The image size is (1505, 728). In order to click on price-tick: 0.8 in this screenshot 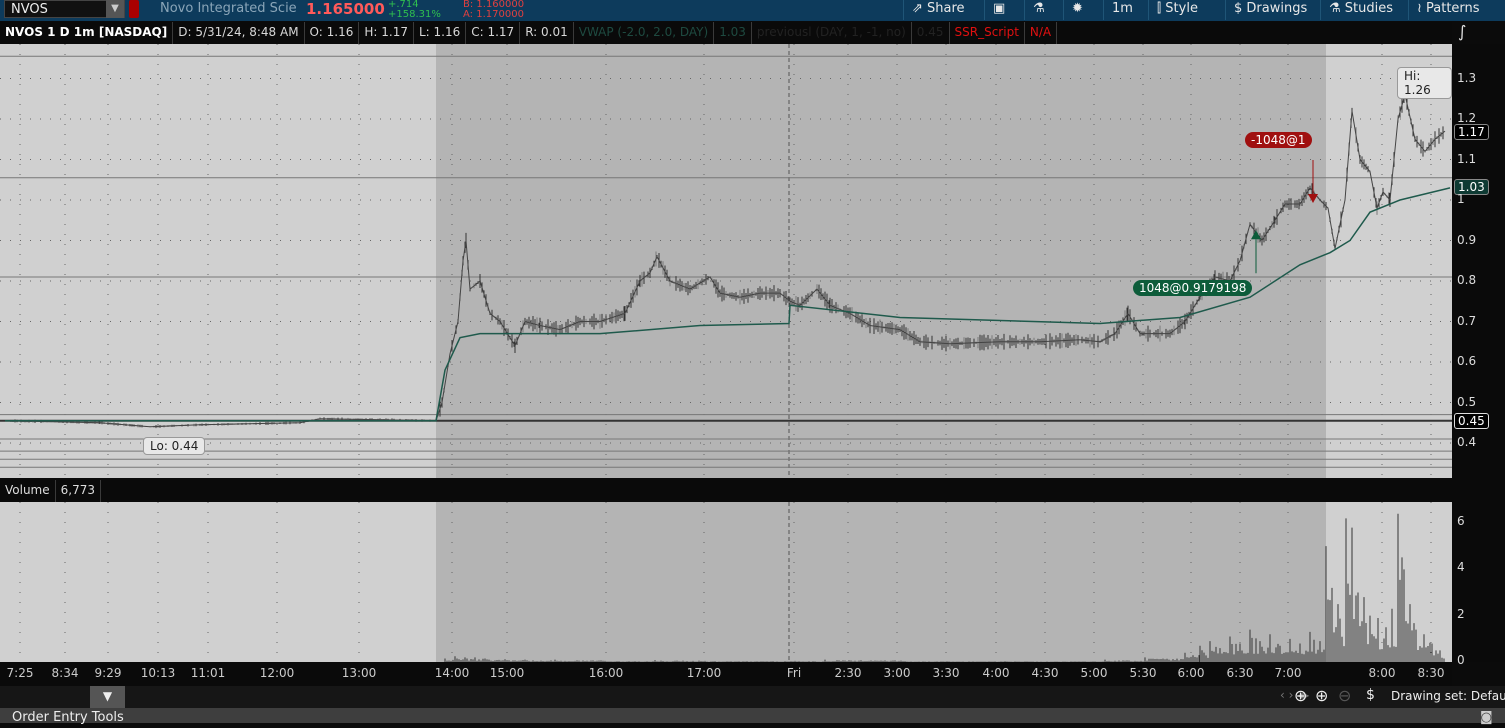, I will do `click(1467, 280)`.